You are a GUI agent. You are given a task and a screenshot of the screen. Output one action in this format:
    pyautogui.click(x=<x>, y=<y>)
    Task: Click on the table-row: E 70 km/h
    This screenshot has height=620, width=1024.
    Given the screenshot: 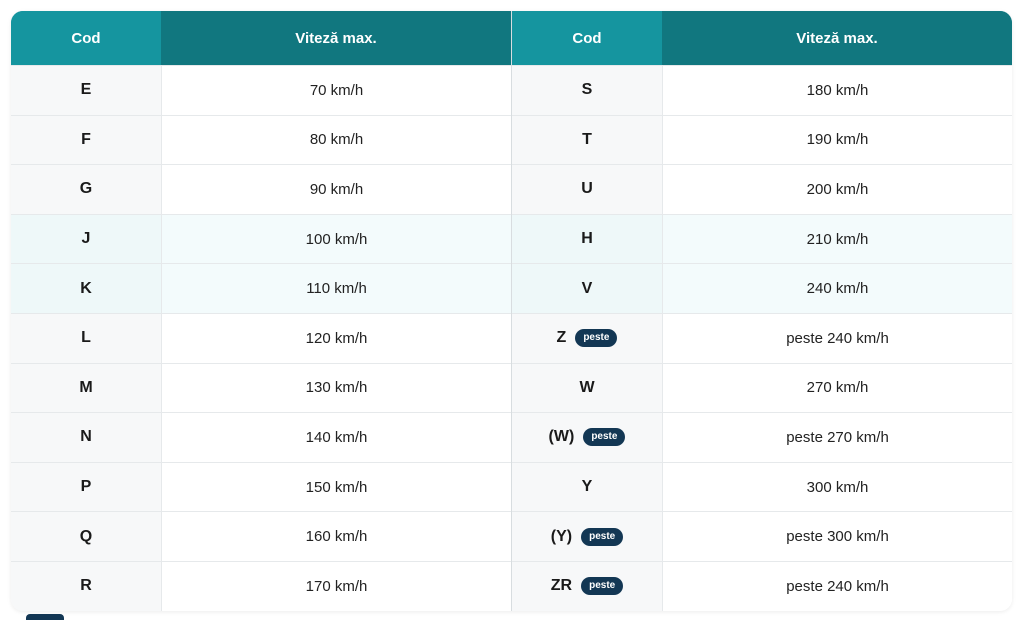 What is the action you would take?
    pyautogui.click(x=261, y=90)
    